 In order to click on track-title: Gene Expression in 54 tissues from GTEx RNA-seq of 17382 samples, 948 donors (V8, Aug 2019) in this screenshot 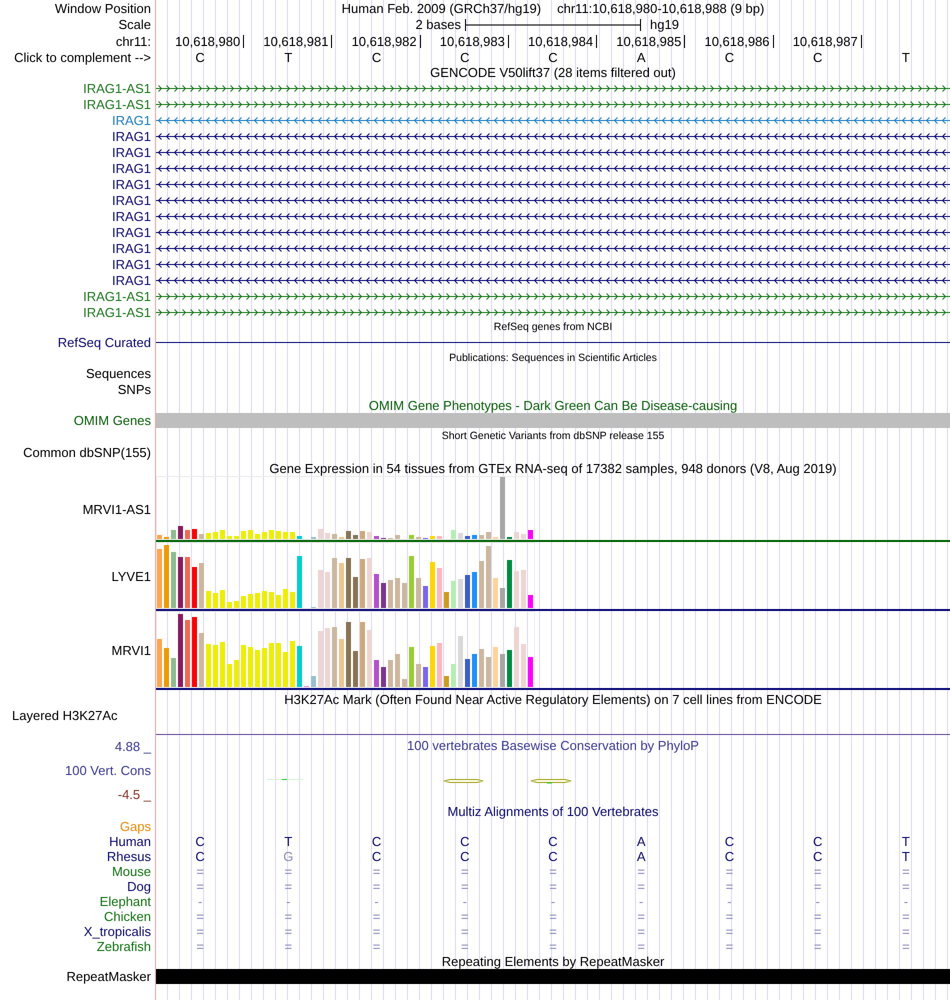, I will do `click(553, 468)`.